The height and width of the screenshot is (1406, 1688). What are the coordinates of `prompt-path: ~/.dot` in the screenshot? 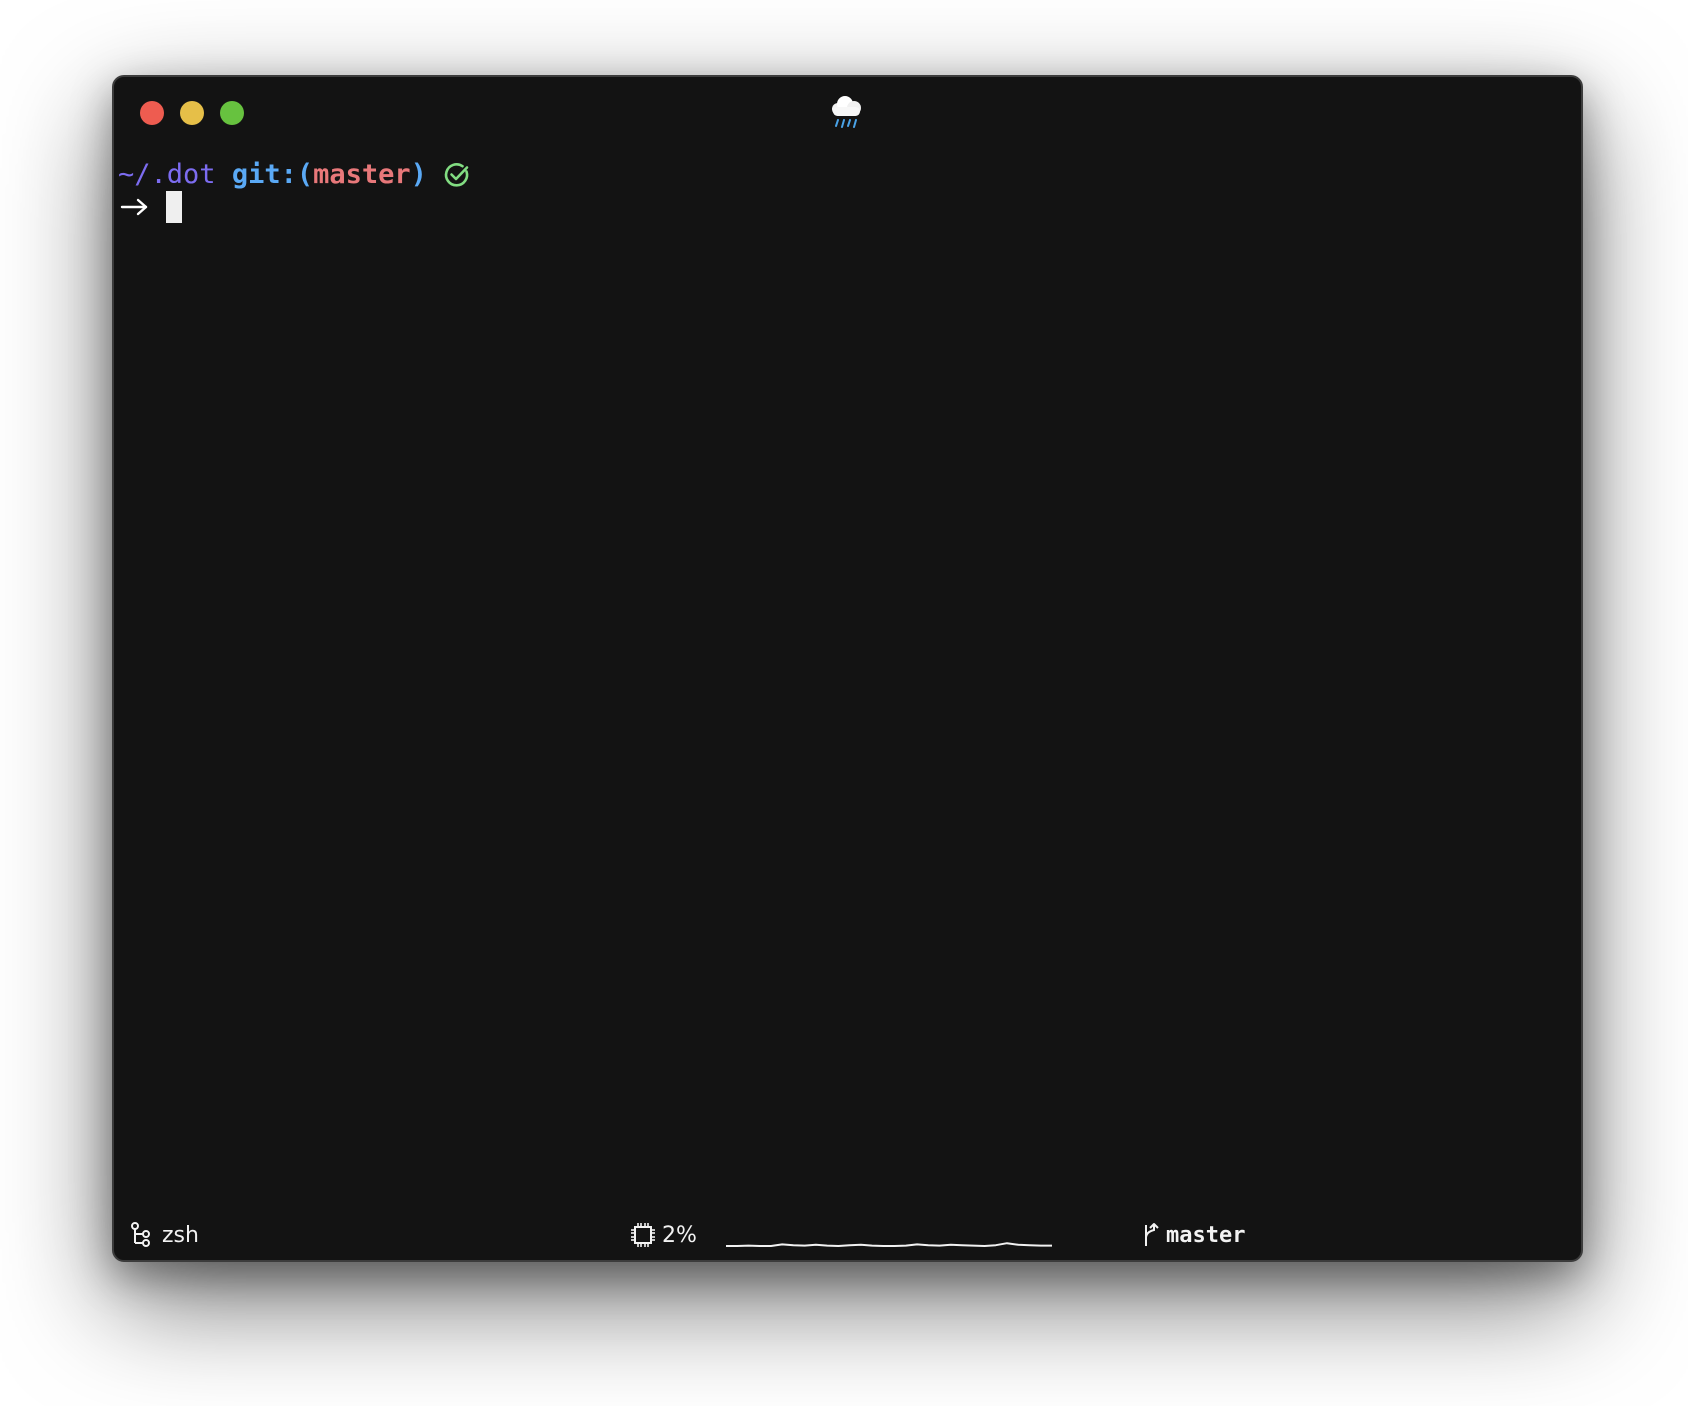 It's located at (167, 174).